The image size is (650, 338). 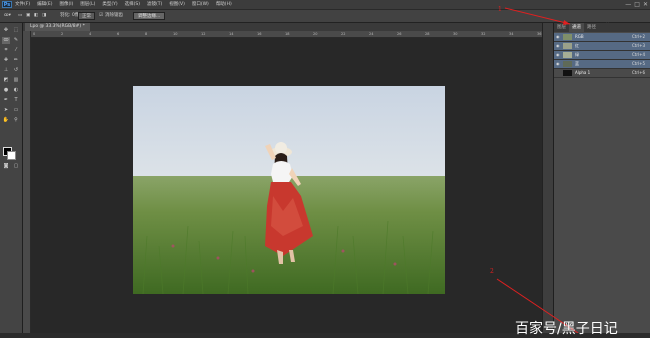 What do you see at coordinates (500, 9) in the screenshot?
I see `annotation-number-1: 1` at bounding box center [500, 9].